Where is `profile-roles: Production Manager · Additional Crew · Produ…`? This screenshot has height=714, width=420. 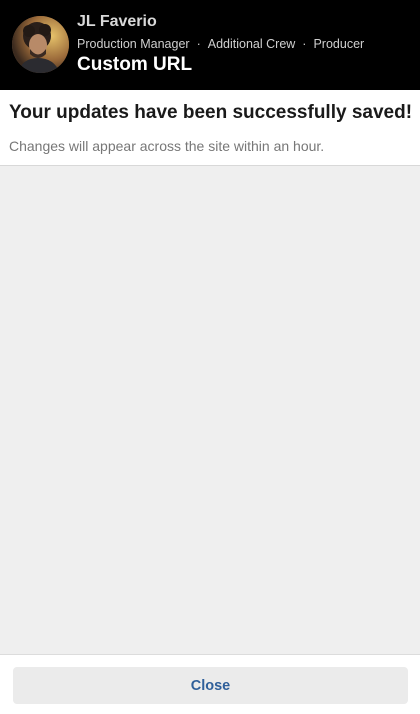 profile-roles: Production Manager · Additional Crew · Produ… is located at coordinates (220, 44).